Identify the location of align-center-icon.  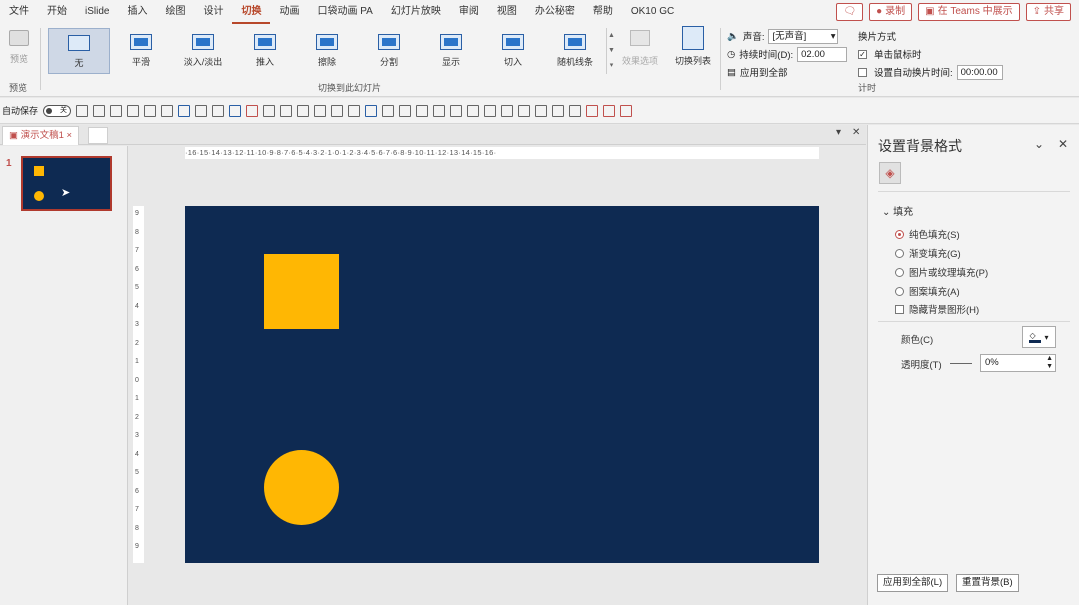
(320, 110).